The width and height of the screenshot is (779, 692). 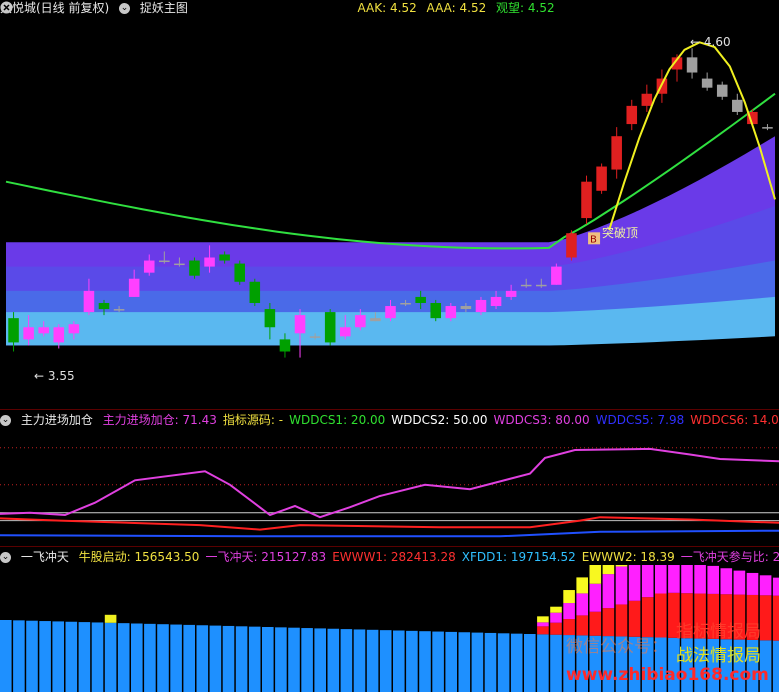 What do you see at coordinates (710, 42) in the screenshot?
I see `price-high-label: ← 4.60` at bounding box center [710, 42].